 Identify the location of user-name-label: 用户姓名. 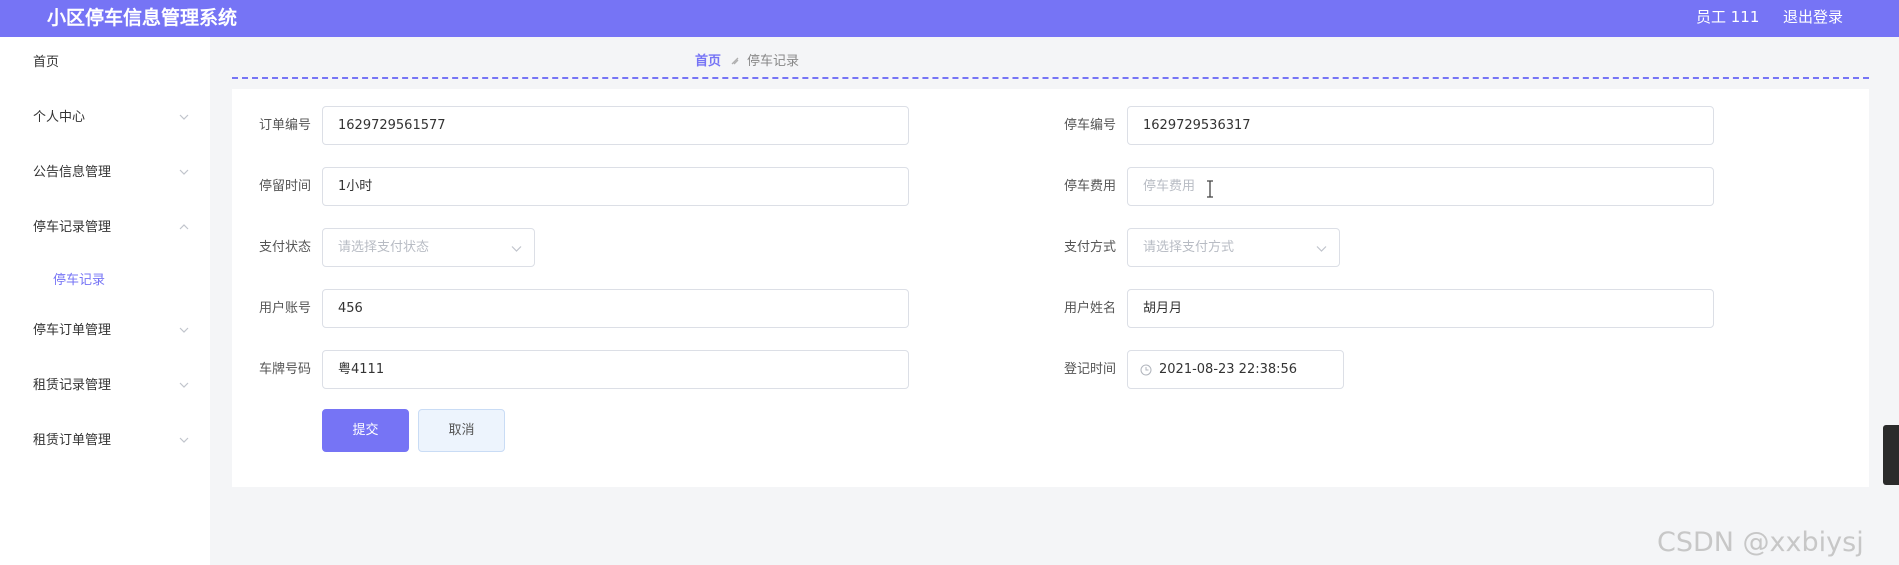
(1089, 308).